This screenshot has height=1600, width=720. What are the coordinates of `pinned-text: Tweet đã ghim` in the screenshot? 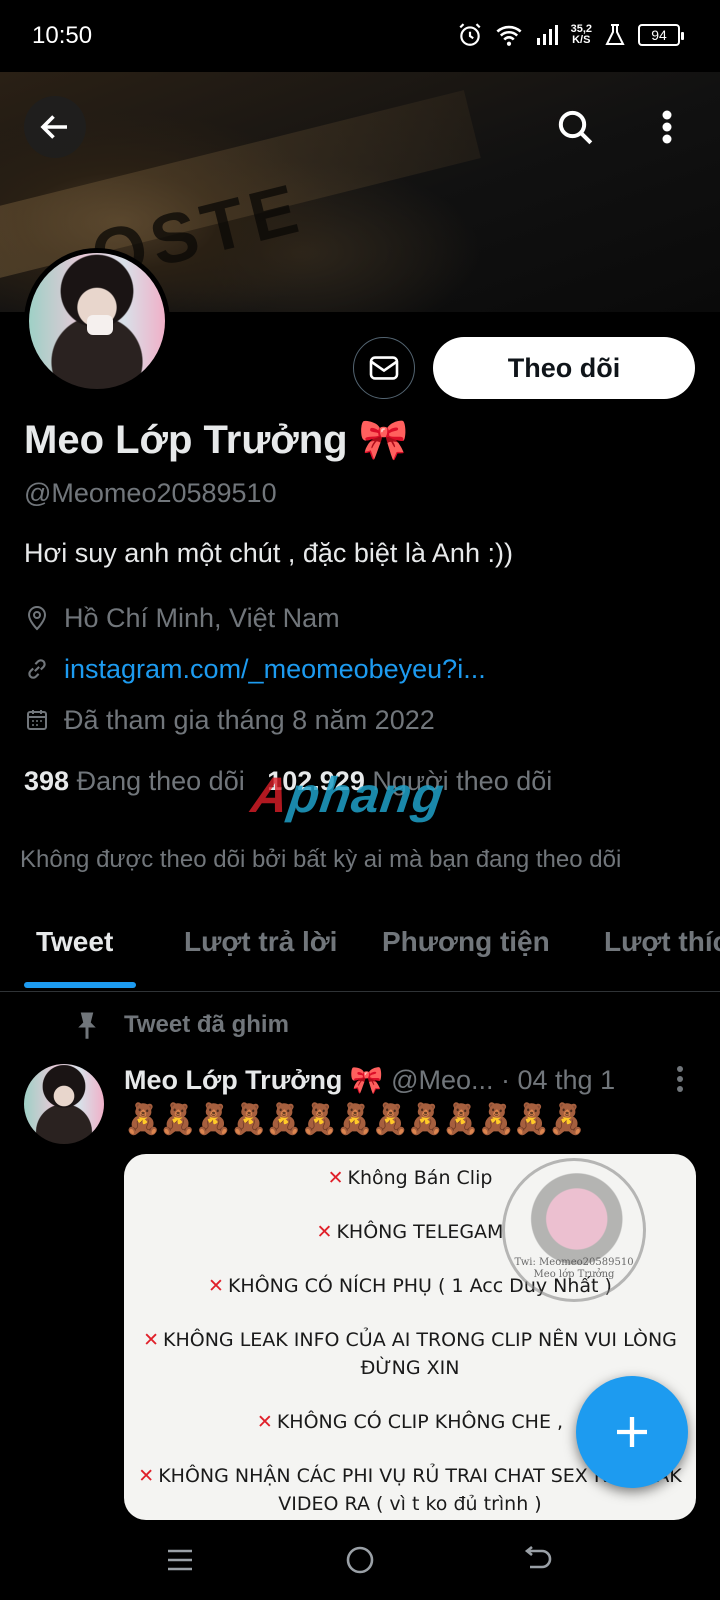 It's located at (206, 1024).